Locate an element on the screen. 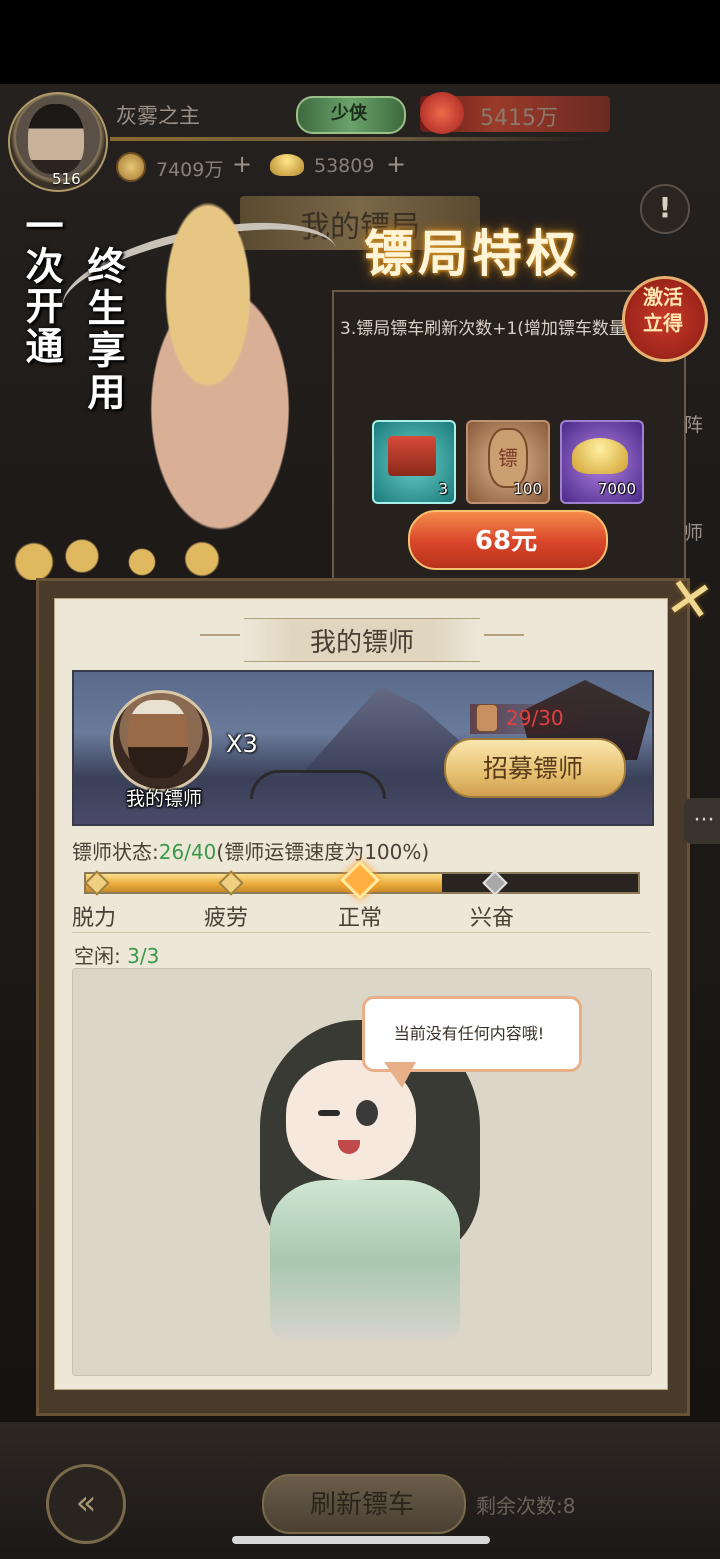 The height and width of the screenshot is (1559, 720). gold-ingot-reward-icon is located at coordinates (600, 456).